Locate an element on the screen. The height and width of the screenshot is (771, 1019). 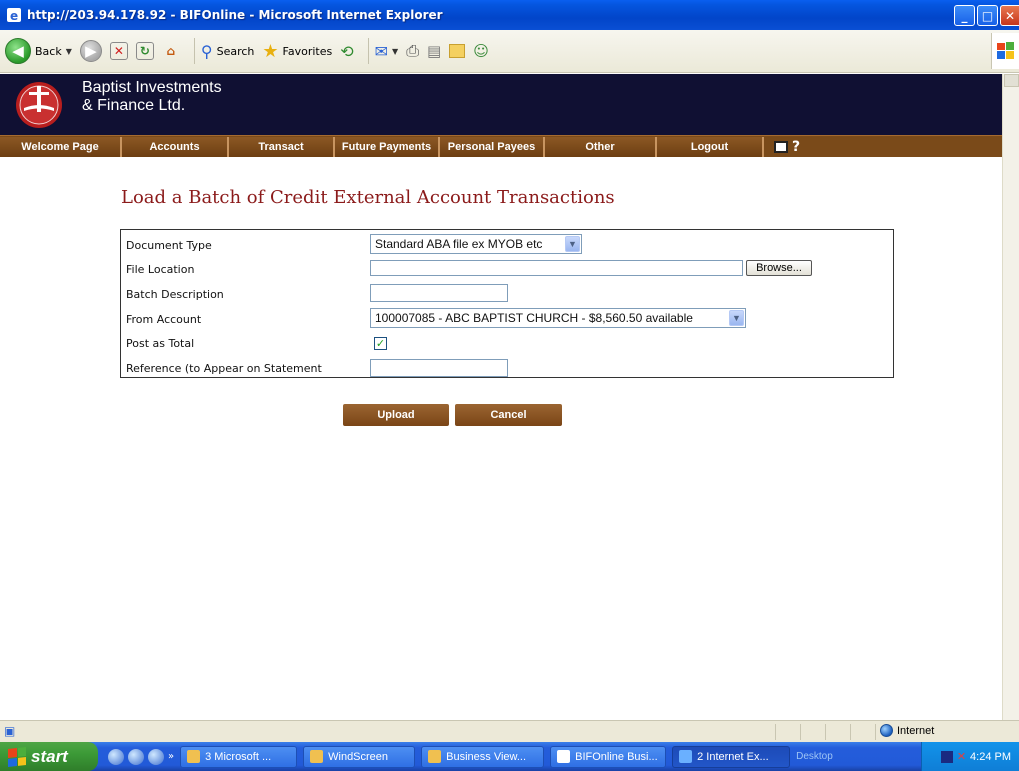
messenger-icon: ☺ is located at coordinates (481, 51).